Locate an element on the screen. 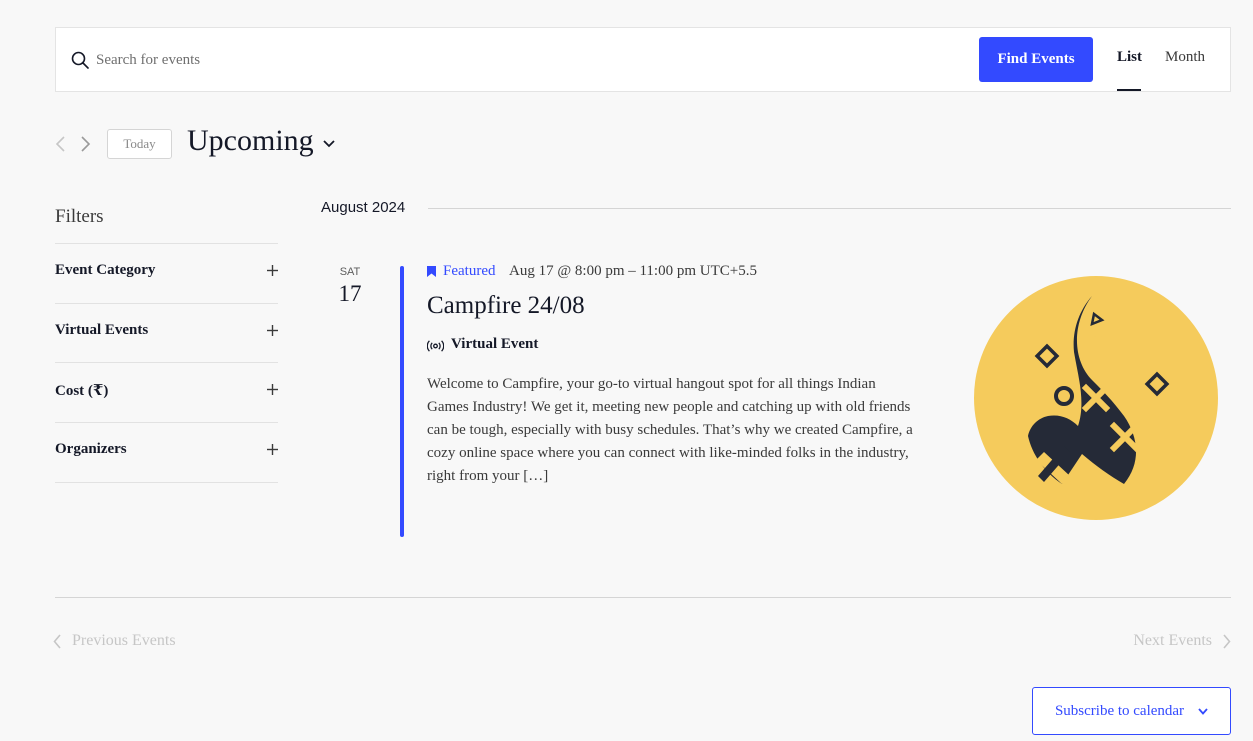  next-events-label: Next Events is located at coordinates (1172, 640).